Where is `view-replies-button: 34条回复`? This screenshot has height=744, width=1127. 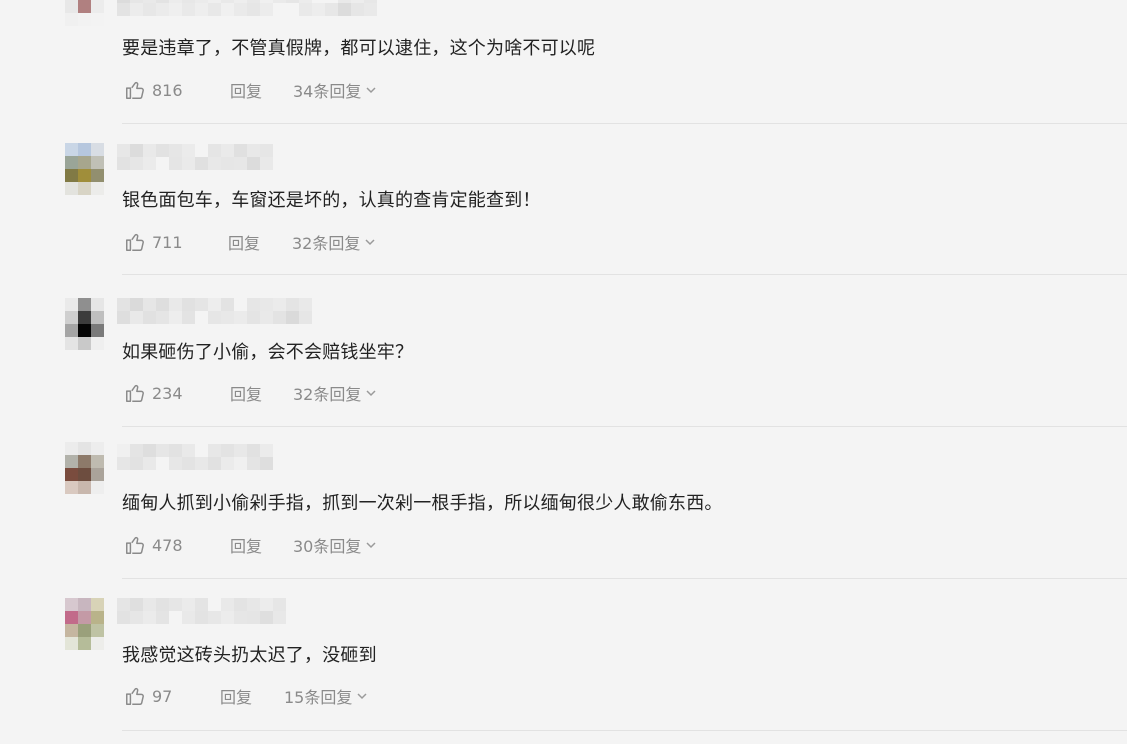 view-replies-button: 34条回复 is located at coordinates (335, 90).